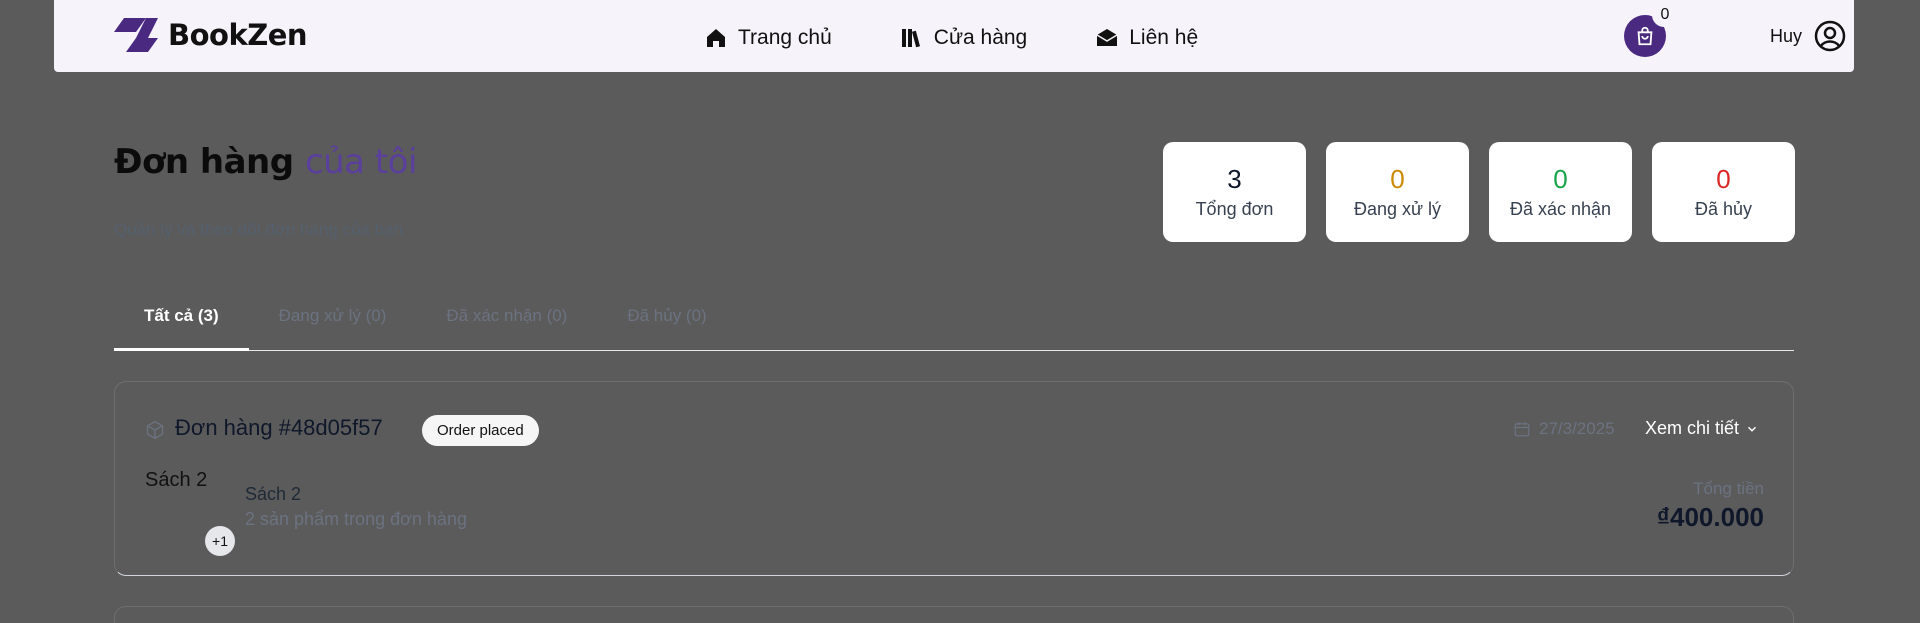 Image resolution: width=1920 pixels, height=623 pixels. I want to click on stat-label: Đang xử lý, so click(1397, 209).